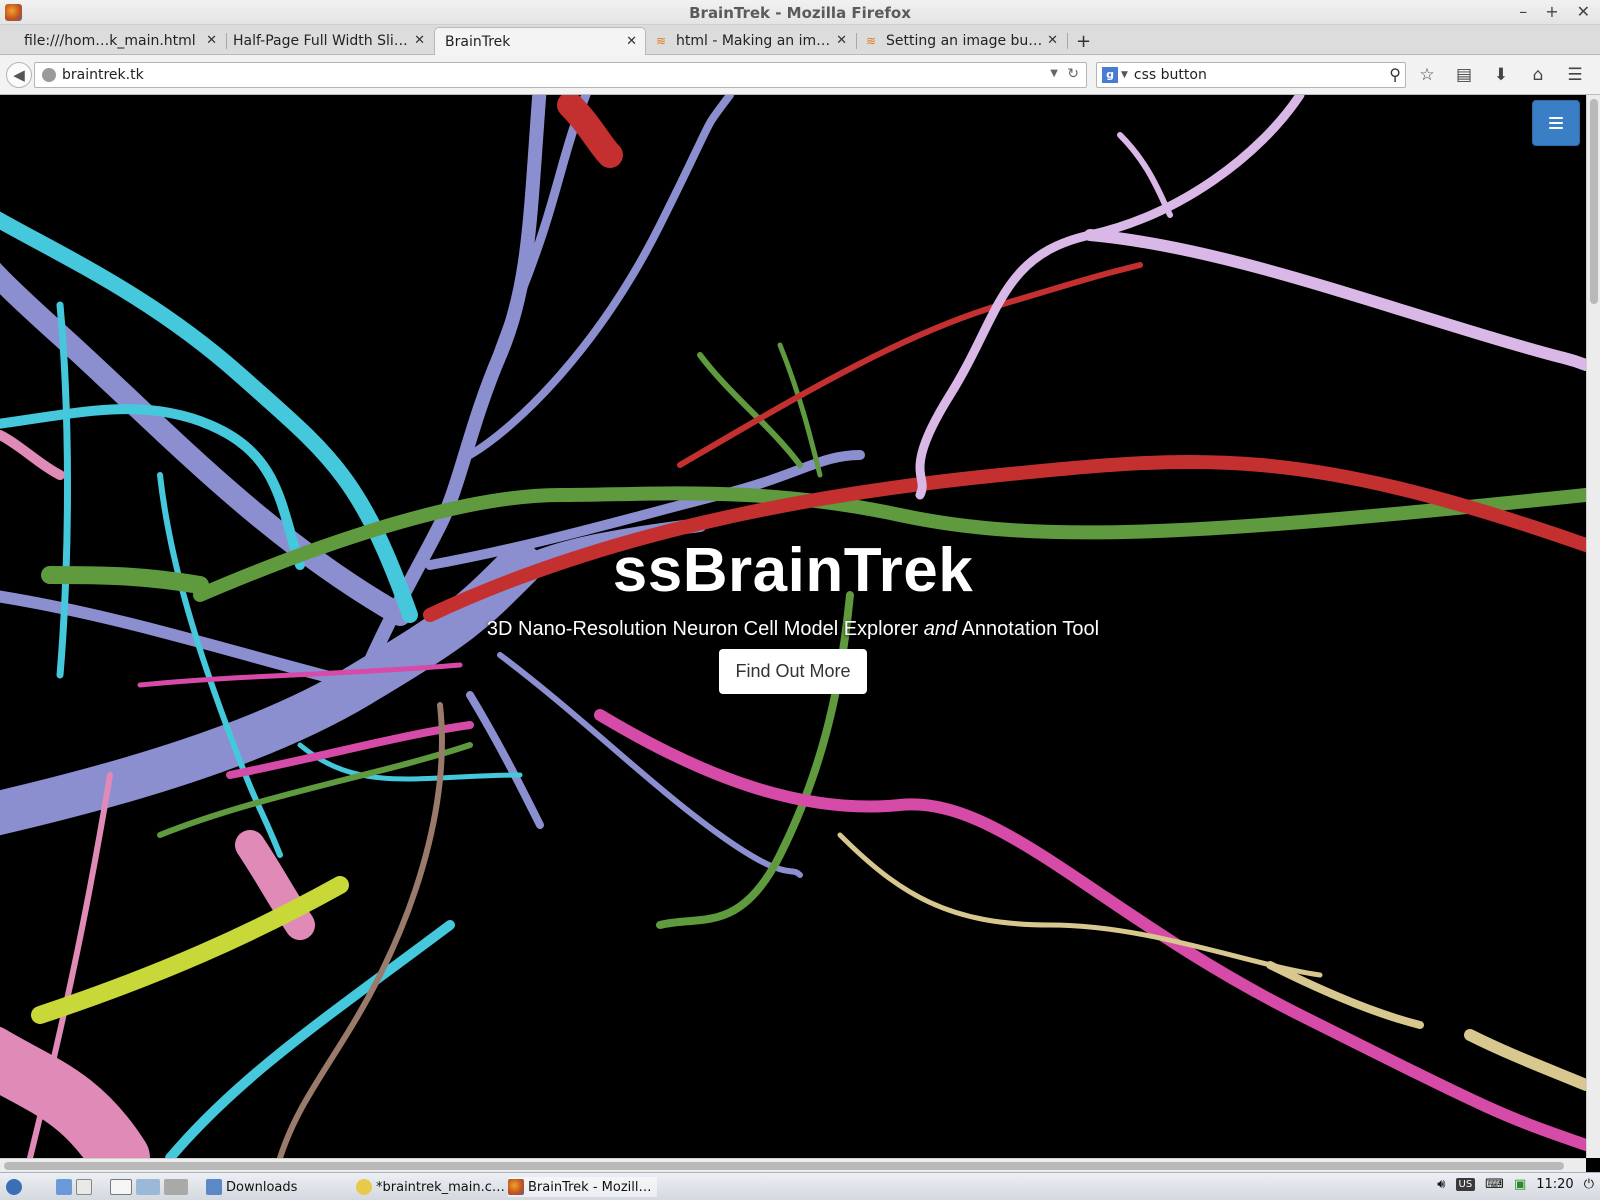 This screenshot has height=1200, width=1600. I want to click on window-controls: – + ✕, so click(1554, 11).